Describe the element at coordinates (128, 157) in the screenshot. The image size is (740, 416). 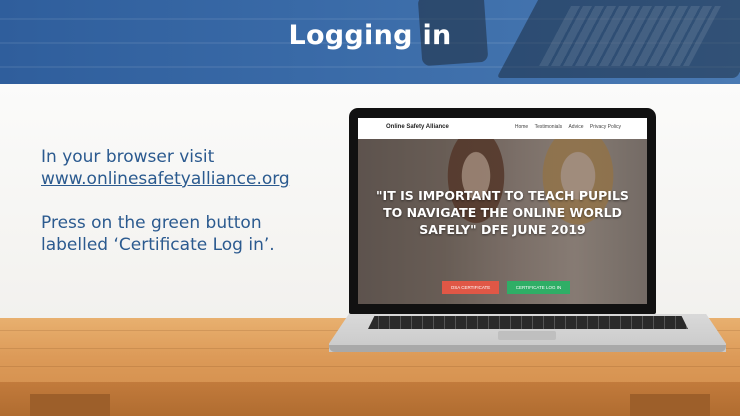
I see `instruction-line-1: In your browser visit` at that location.